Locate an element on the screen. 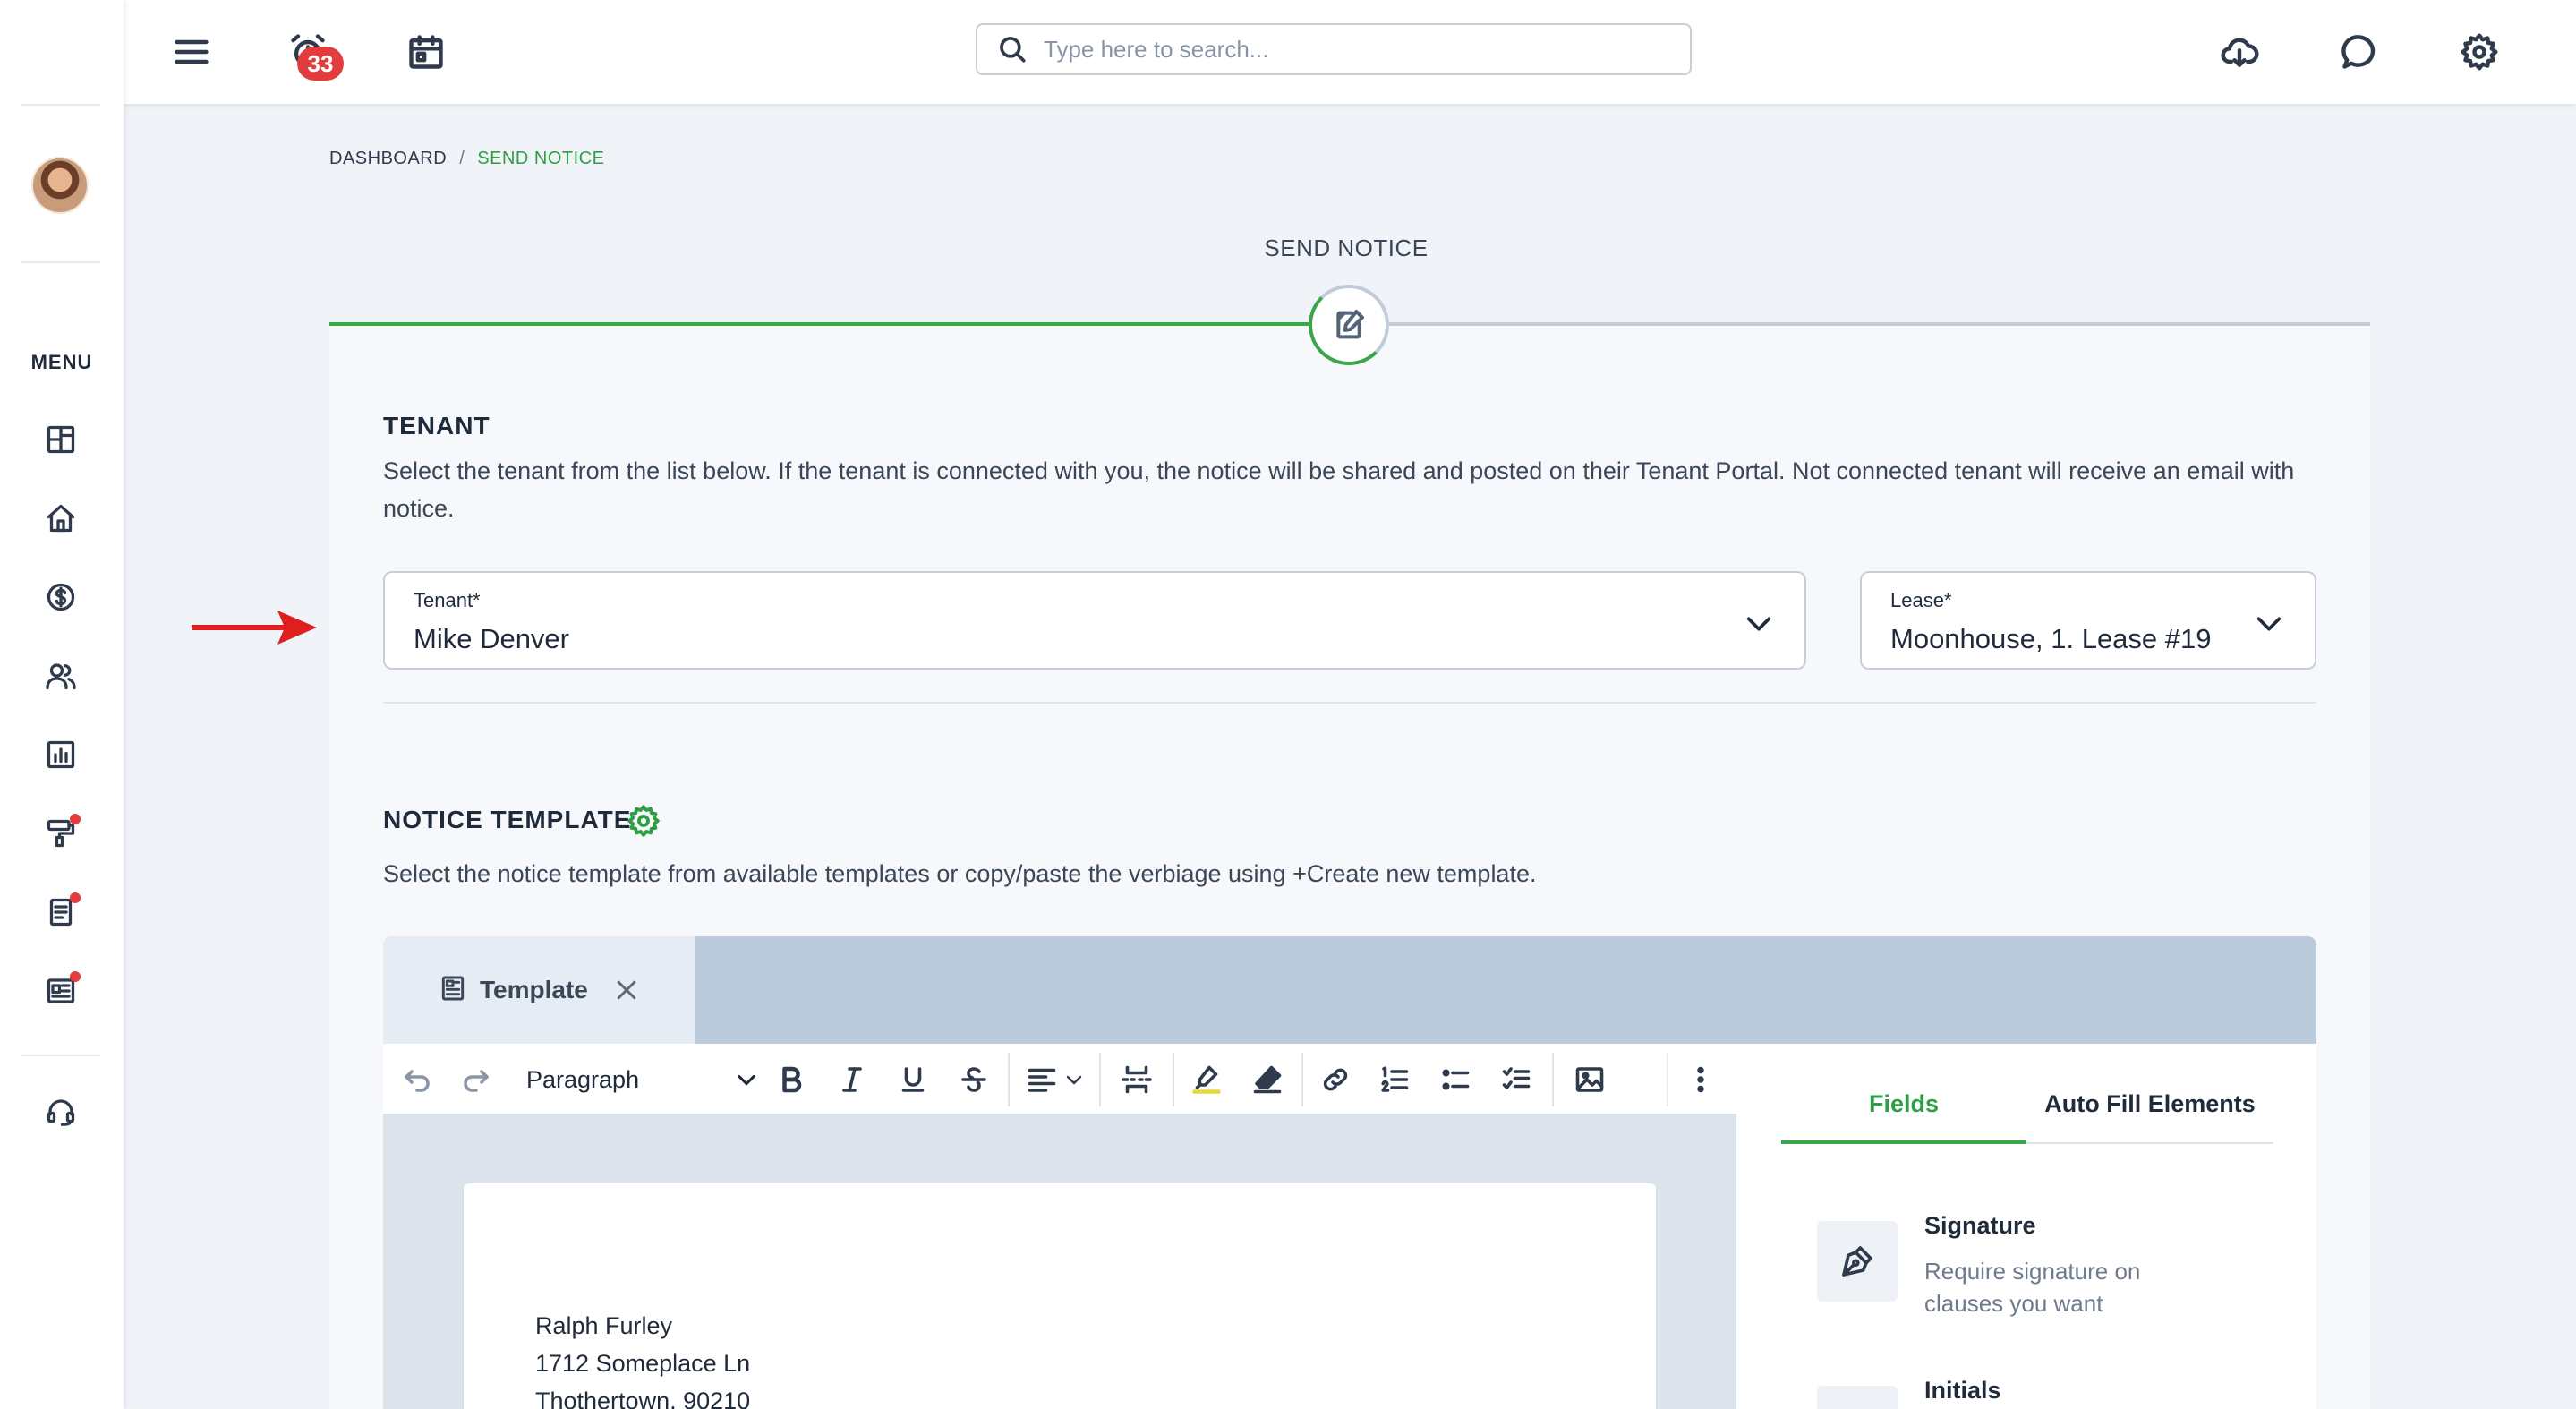 Image resolution: width=2576 pixels, height=1409 pixels. tenant-select: Tenant* Mike Denver is located at coordinates (1094, 620).